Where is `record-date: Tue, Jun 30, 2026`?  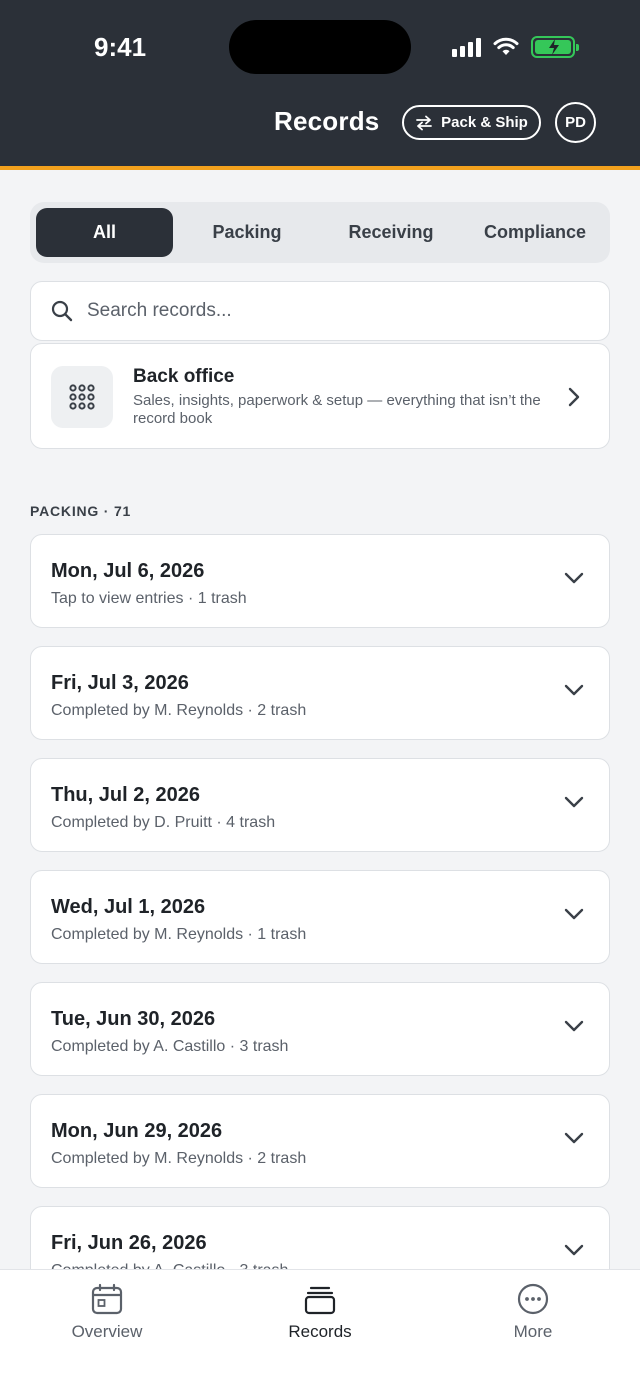 record-date: Tue, Jun 30, 2026 is located at coordinates (133, 1019).